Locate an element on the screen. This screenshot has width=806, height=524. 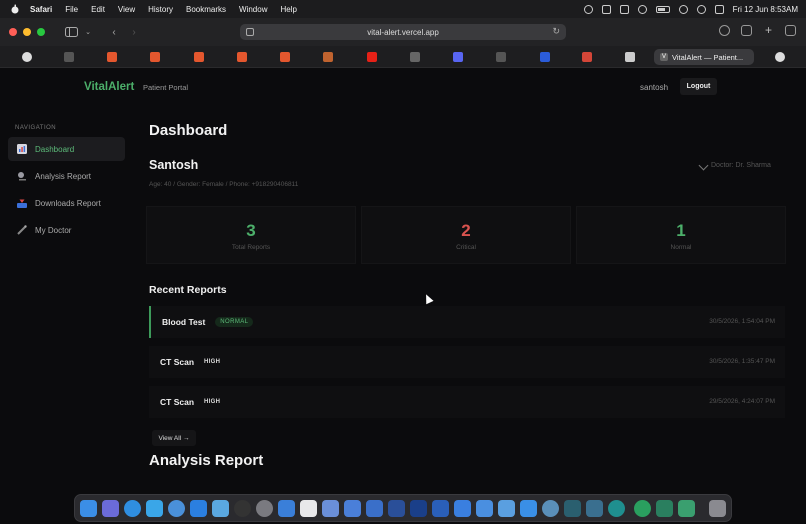
siri-icon is located at coordinates (701, 9).